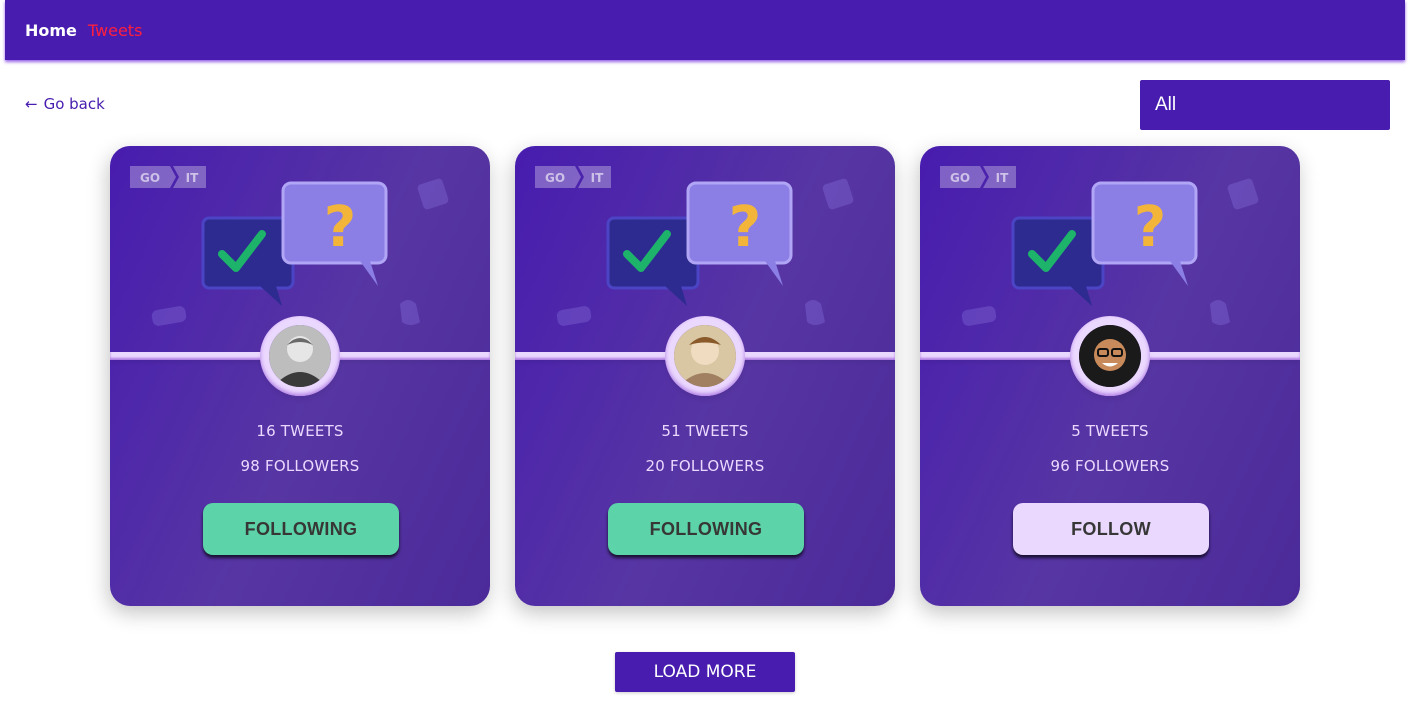 This screenshot has width=1412, height=724. Describe the element at coordinates (51, 30) in the screenshot. I see `nav-home-link: Home` at that location.